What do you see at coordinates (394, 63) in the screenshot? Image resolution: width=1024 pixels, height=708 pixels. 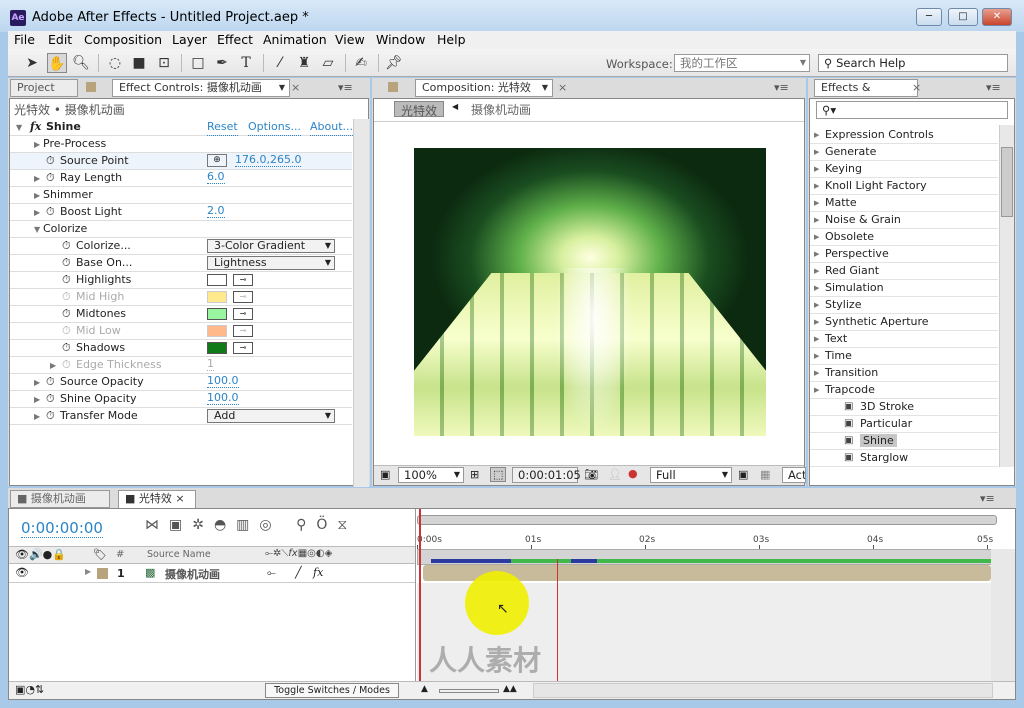 I see `puppet-pin-tool-icon: 📌︎` at bounding box center [394, 63].